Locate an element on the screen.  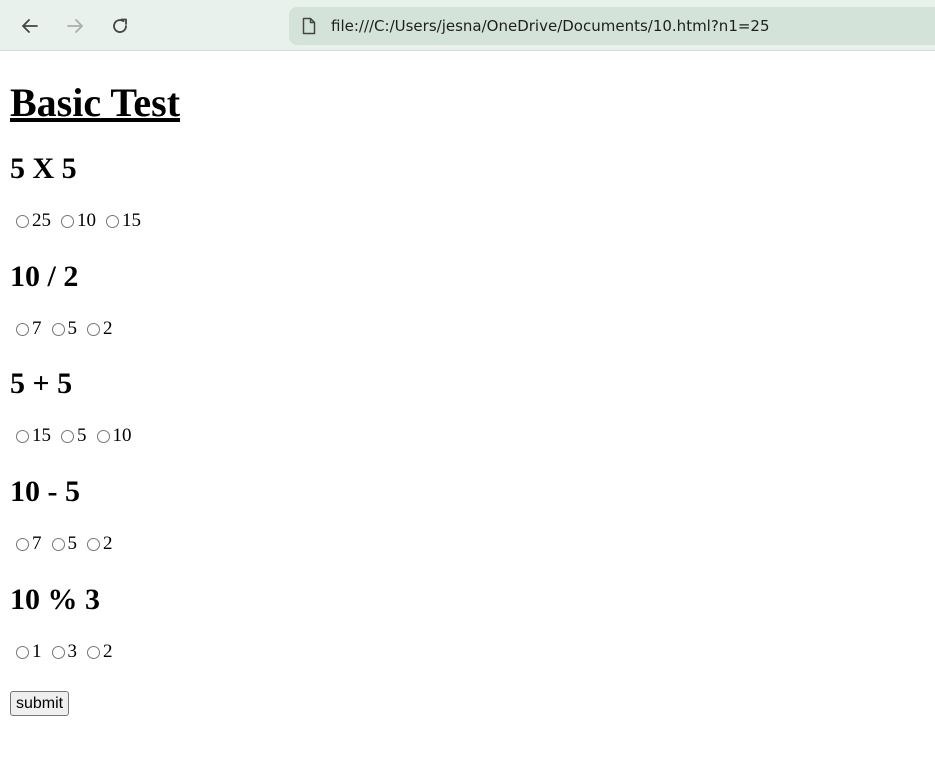
option-label: 1 is located at coordinates (37, 651).